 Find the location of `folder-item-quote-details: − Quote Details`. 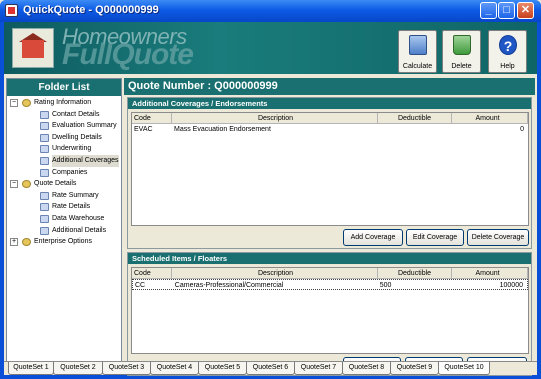

folder-item-quote-details: − Quote Details is located at coordinates (64, 184).